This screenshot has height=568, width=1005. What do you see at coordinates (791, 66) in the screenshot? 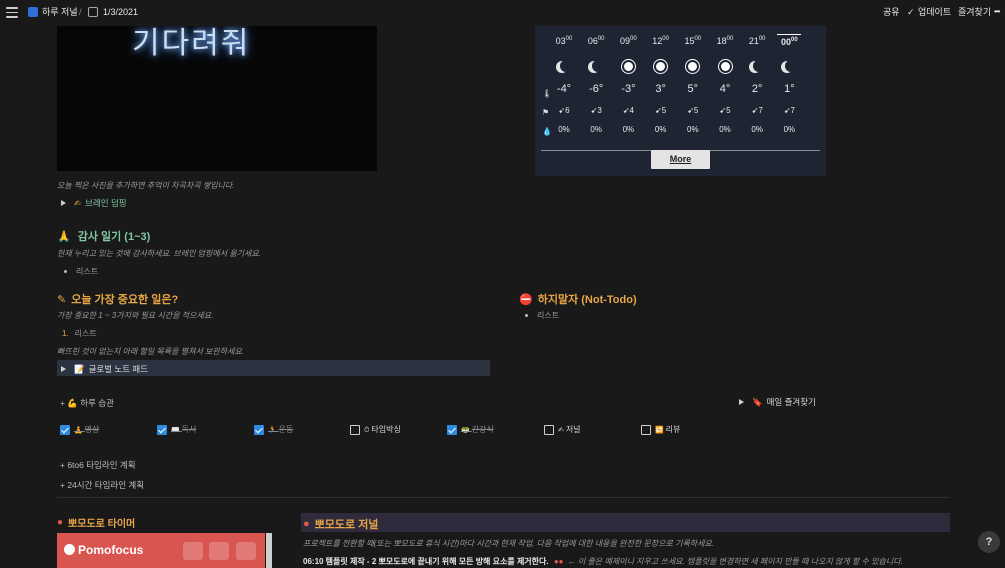
I see `wind-moon-icon` at bounding box center [791, 66].